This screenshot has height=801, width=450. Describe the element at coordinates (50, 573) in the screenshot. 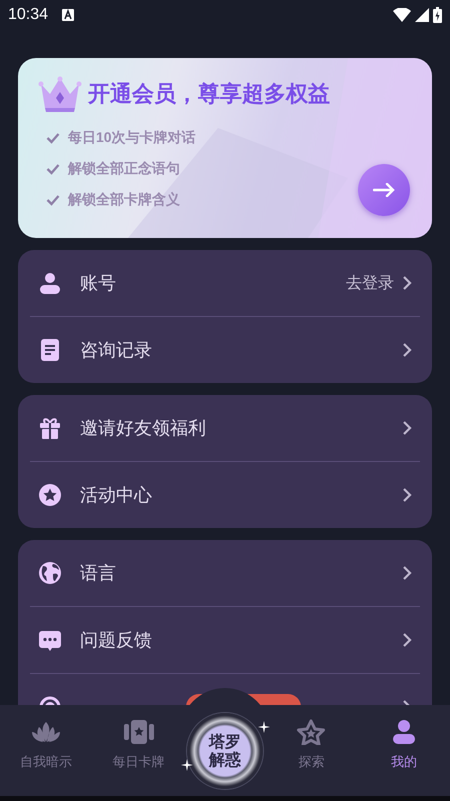

I see `globe-icon` at that location.